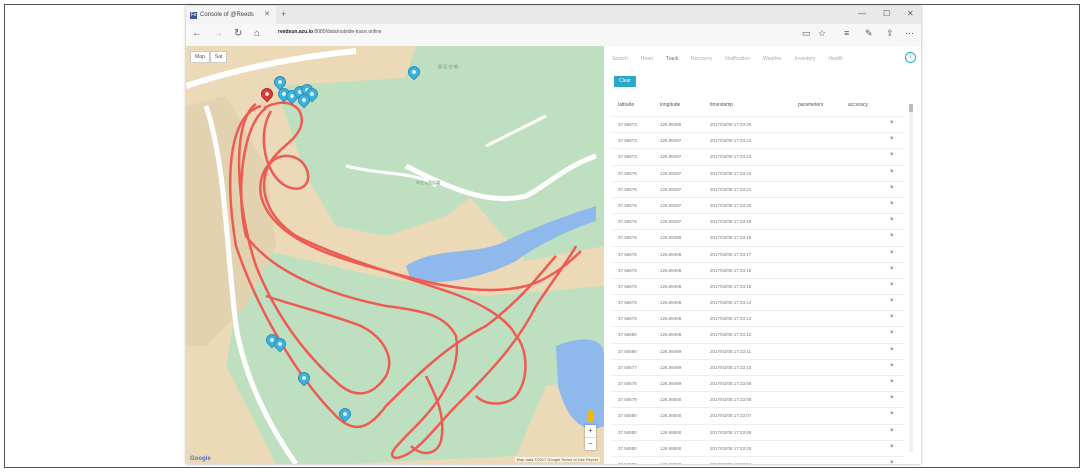  I want to click on cell-timestamp: 2017/02/08 17:23:09, so click(731, 383).